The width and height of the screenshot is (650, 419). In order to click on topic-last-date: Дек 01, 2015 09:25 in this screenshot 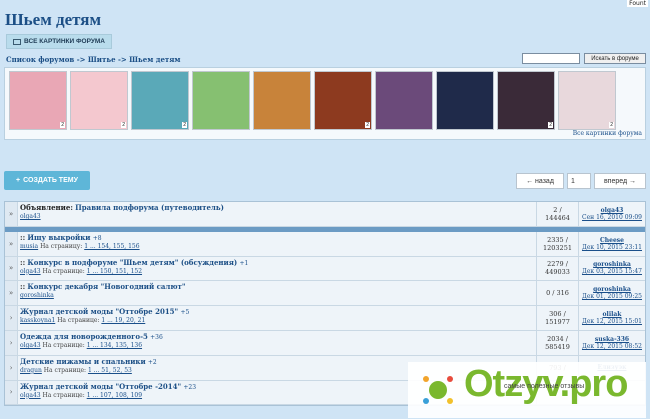, I will do `click(612, 296)`.